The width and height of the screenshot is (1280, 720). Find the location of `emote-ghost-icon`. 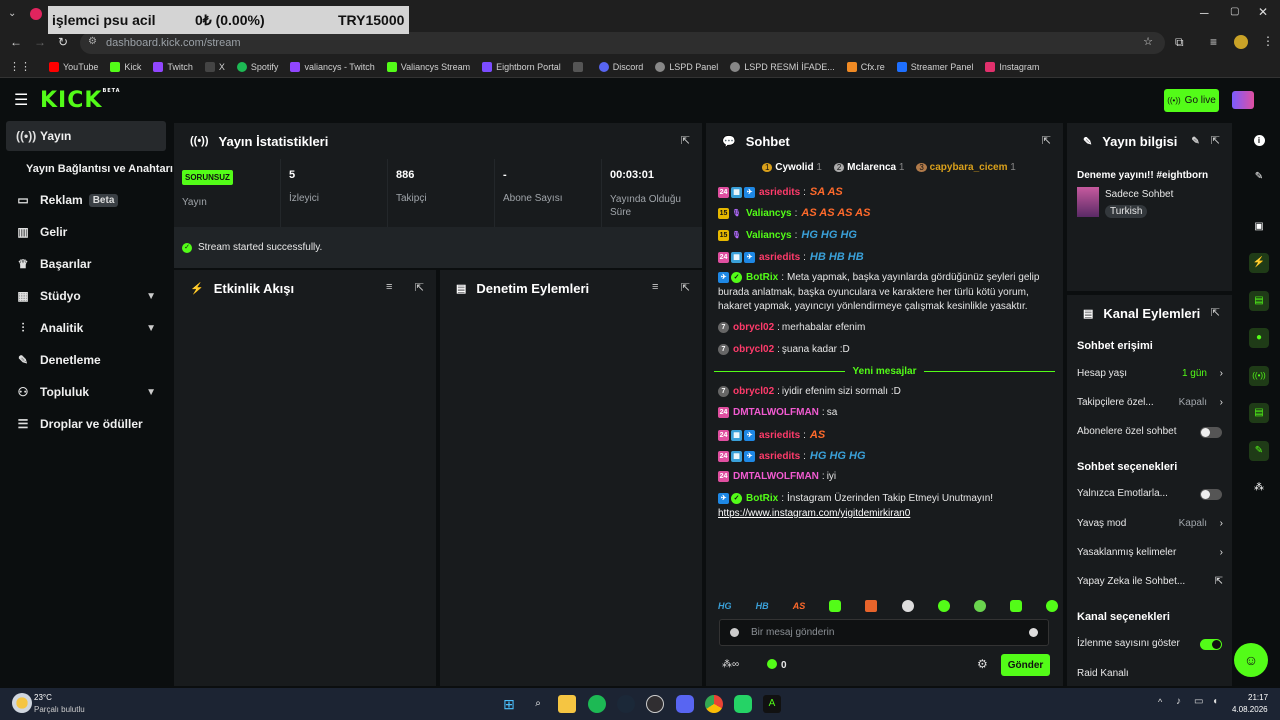

emote-ghost-icon is located at coordinates (979, 606).